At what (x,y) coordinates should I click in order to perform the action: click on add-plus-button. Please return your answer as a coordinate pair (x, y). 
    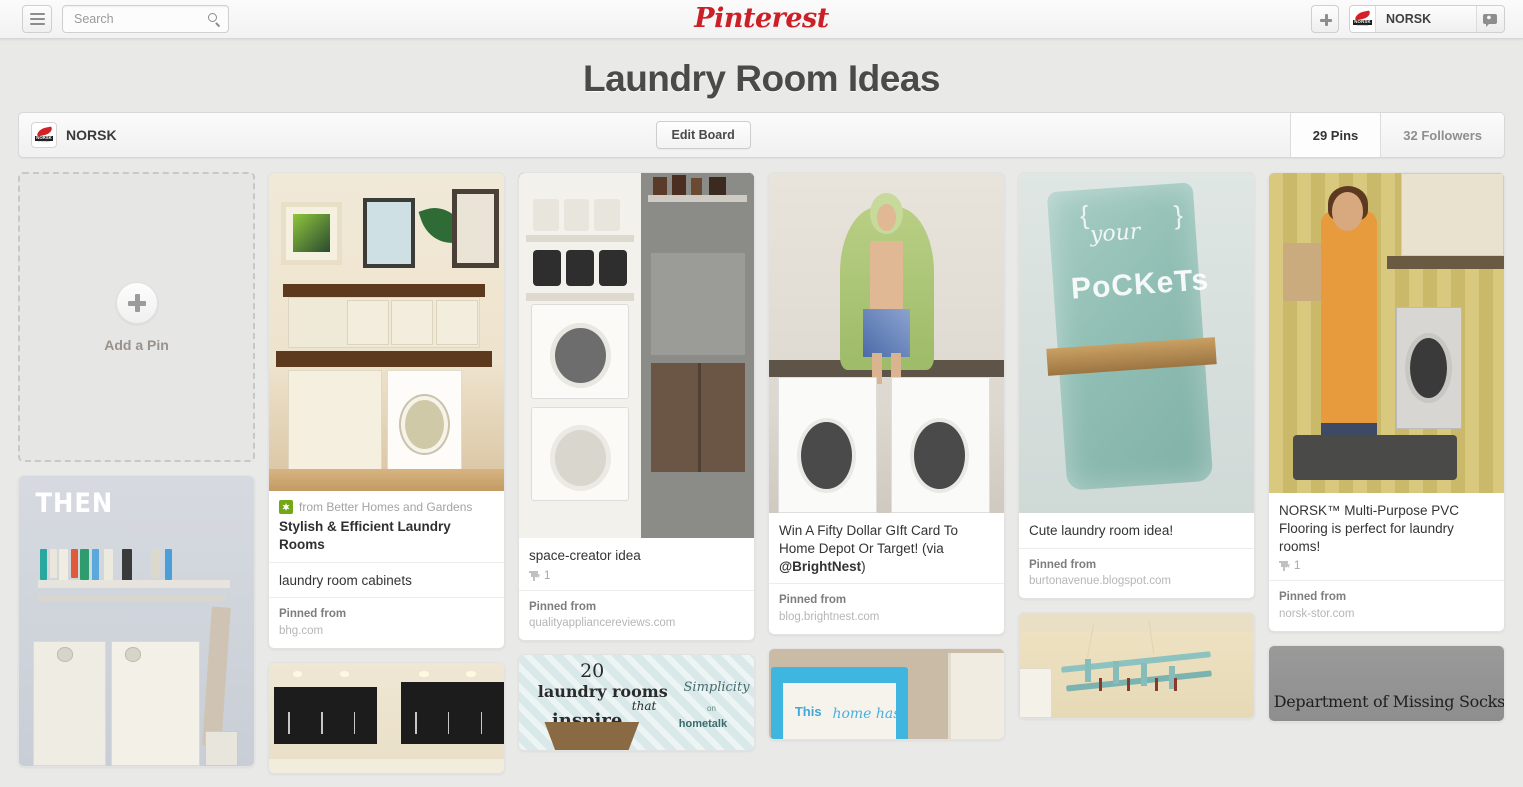
    Looking at the image, I should click on (1325, 19).